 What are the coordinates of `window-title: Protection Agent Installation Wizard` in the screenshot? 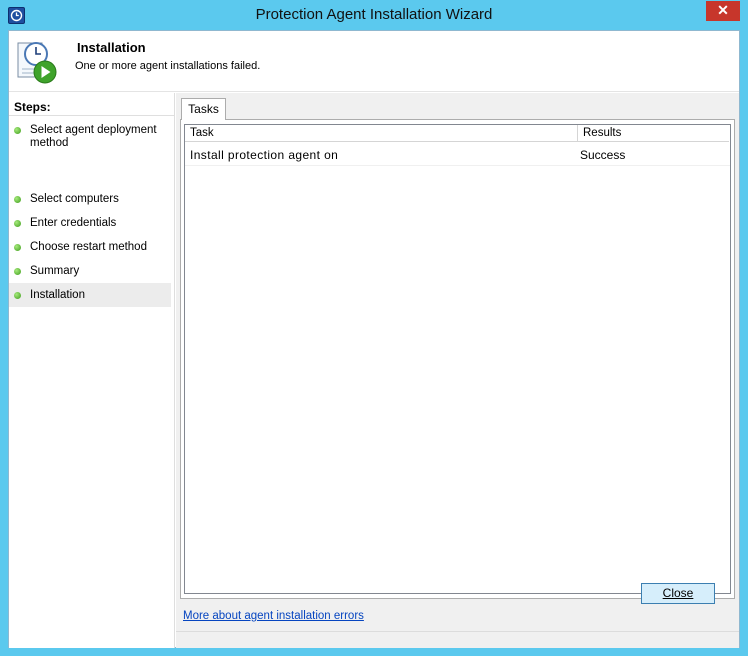 It's located at (374, 14).